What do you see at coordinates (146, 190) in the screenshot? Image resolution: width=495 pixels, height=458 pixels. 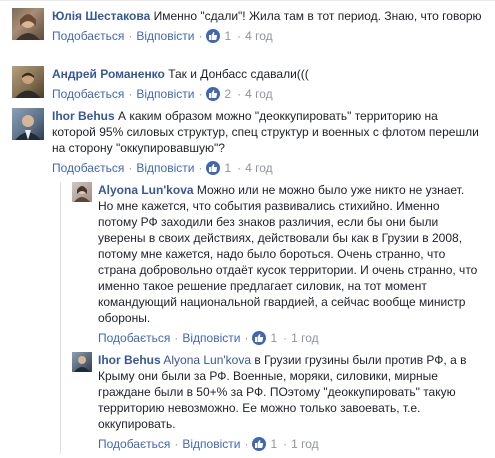 I see `reply-author: Alyona Lun'kova` at bounding box center [146, 190].